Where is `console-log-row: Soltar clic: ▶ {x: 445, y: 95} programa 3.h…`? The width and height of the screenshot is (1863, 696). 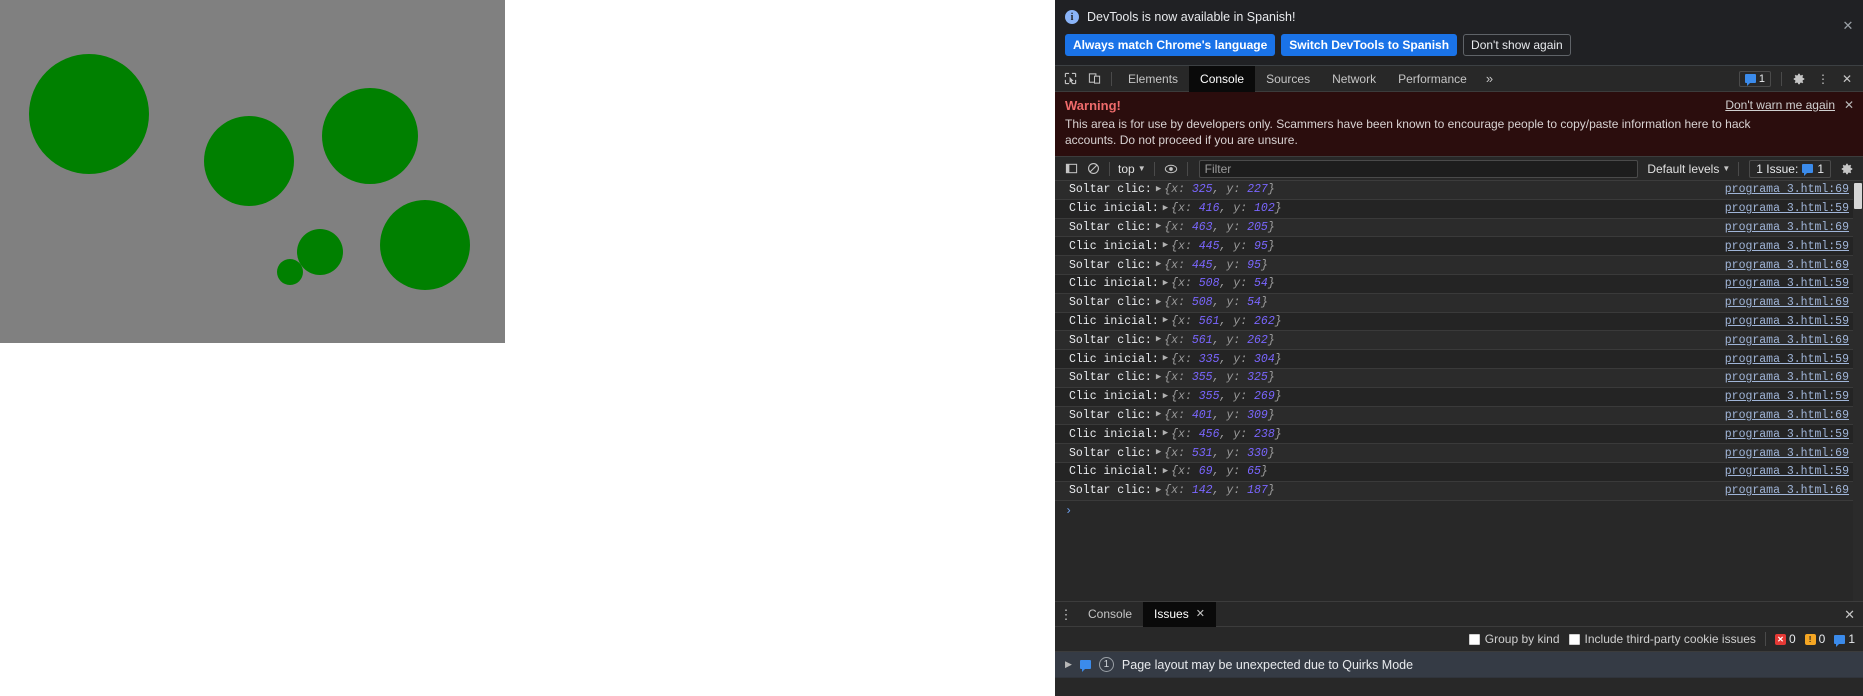
console-log-row: Soltar clic: ▶ {x: 445, y: 95} programa 3.h… is located at coordinates (1459, 265).